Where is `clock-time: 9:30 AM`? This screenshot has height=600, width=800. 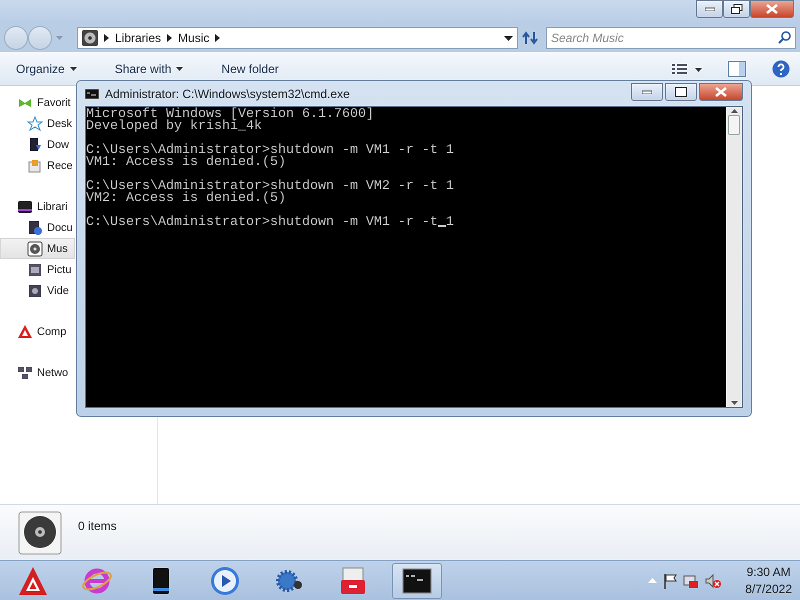 clock-time: 9:30 AM is located at coordinates (768, 572).